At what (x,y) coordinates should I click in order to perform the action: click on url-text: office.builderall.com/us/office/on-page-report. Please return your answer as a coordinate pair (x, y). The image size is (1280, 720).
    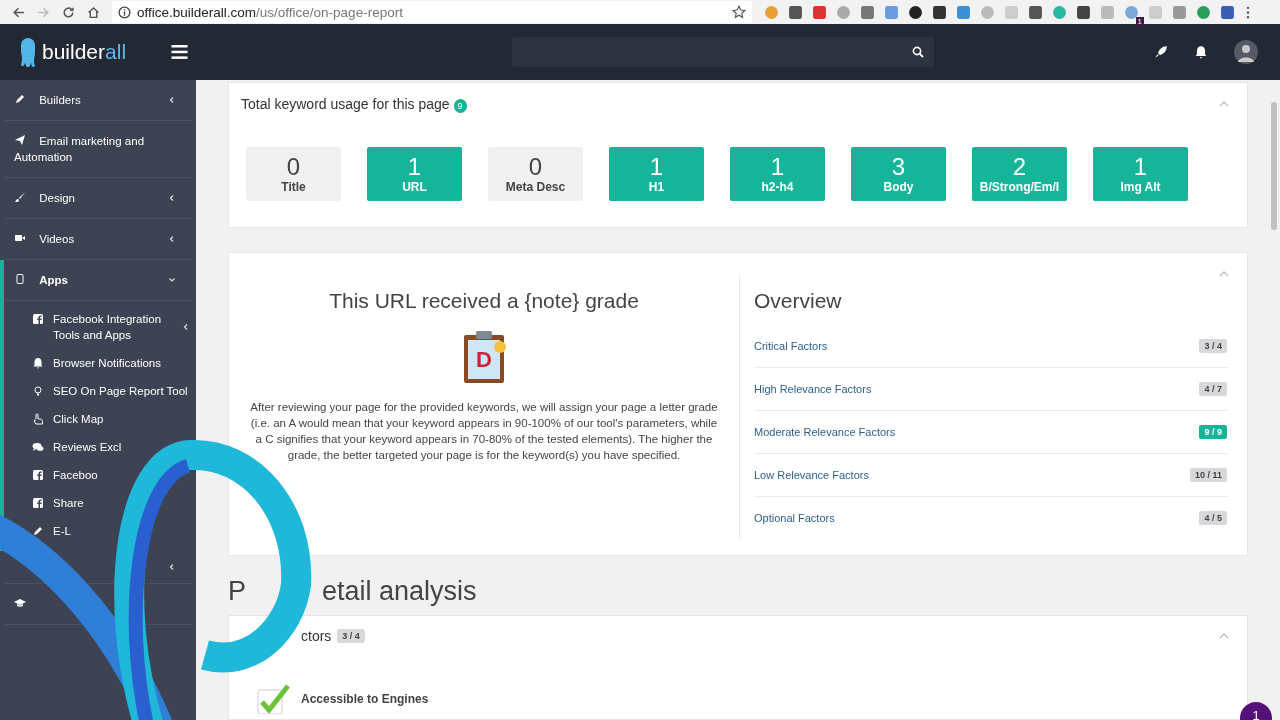
    Looking at the image, I should click on (270, 12).